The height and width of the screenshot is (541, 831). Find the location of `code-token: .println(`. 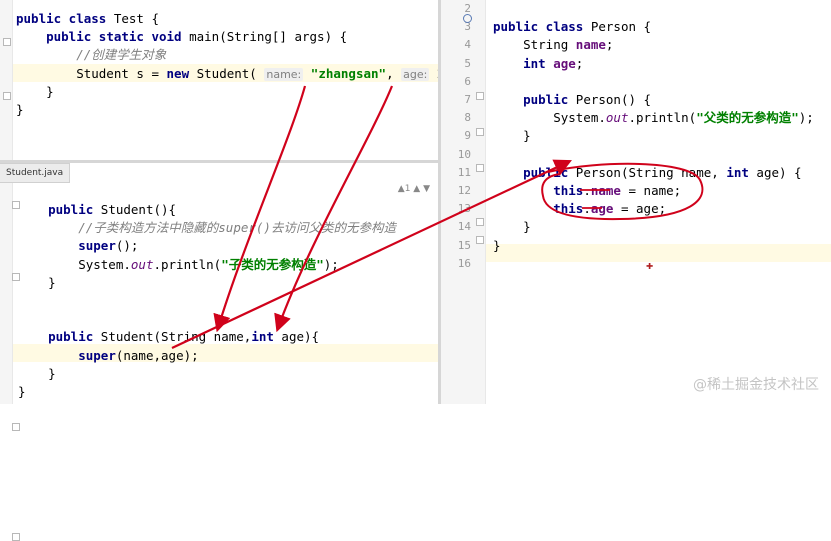

code-token: .println( is located at coordinates (187, 264).